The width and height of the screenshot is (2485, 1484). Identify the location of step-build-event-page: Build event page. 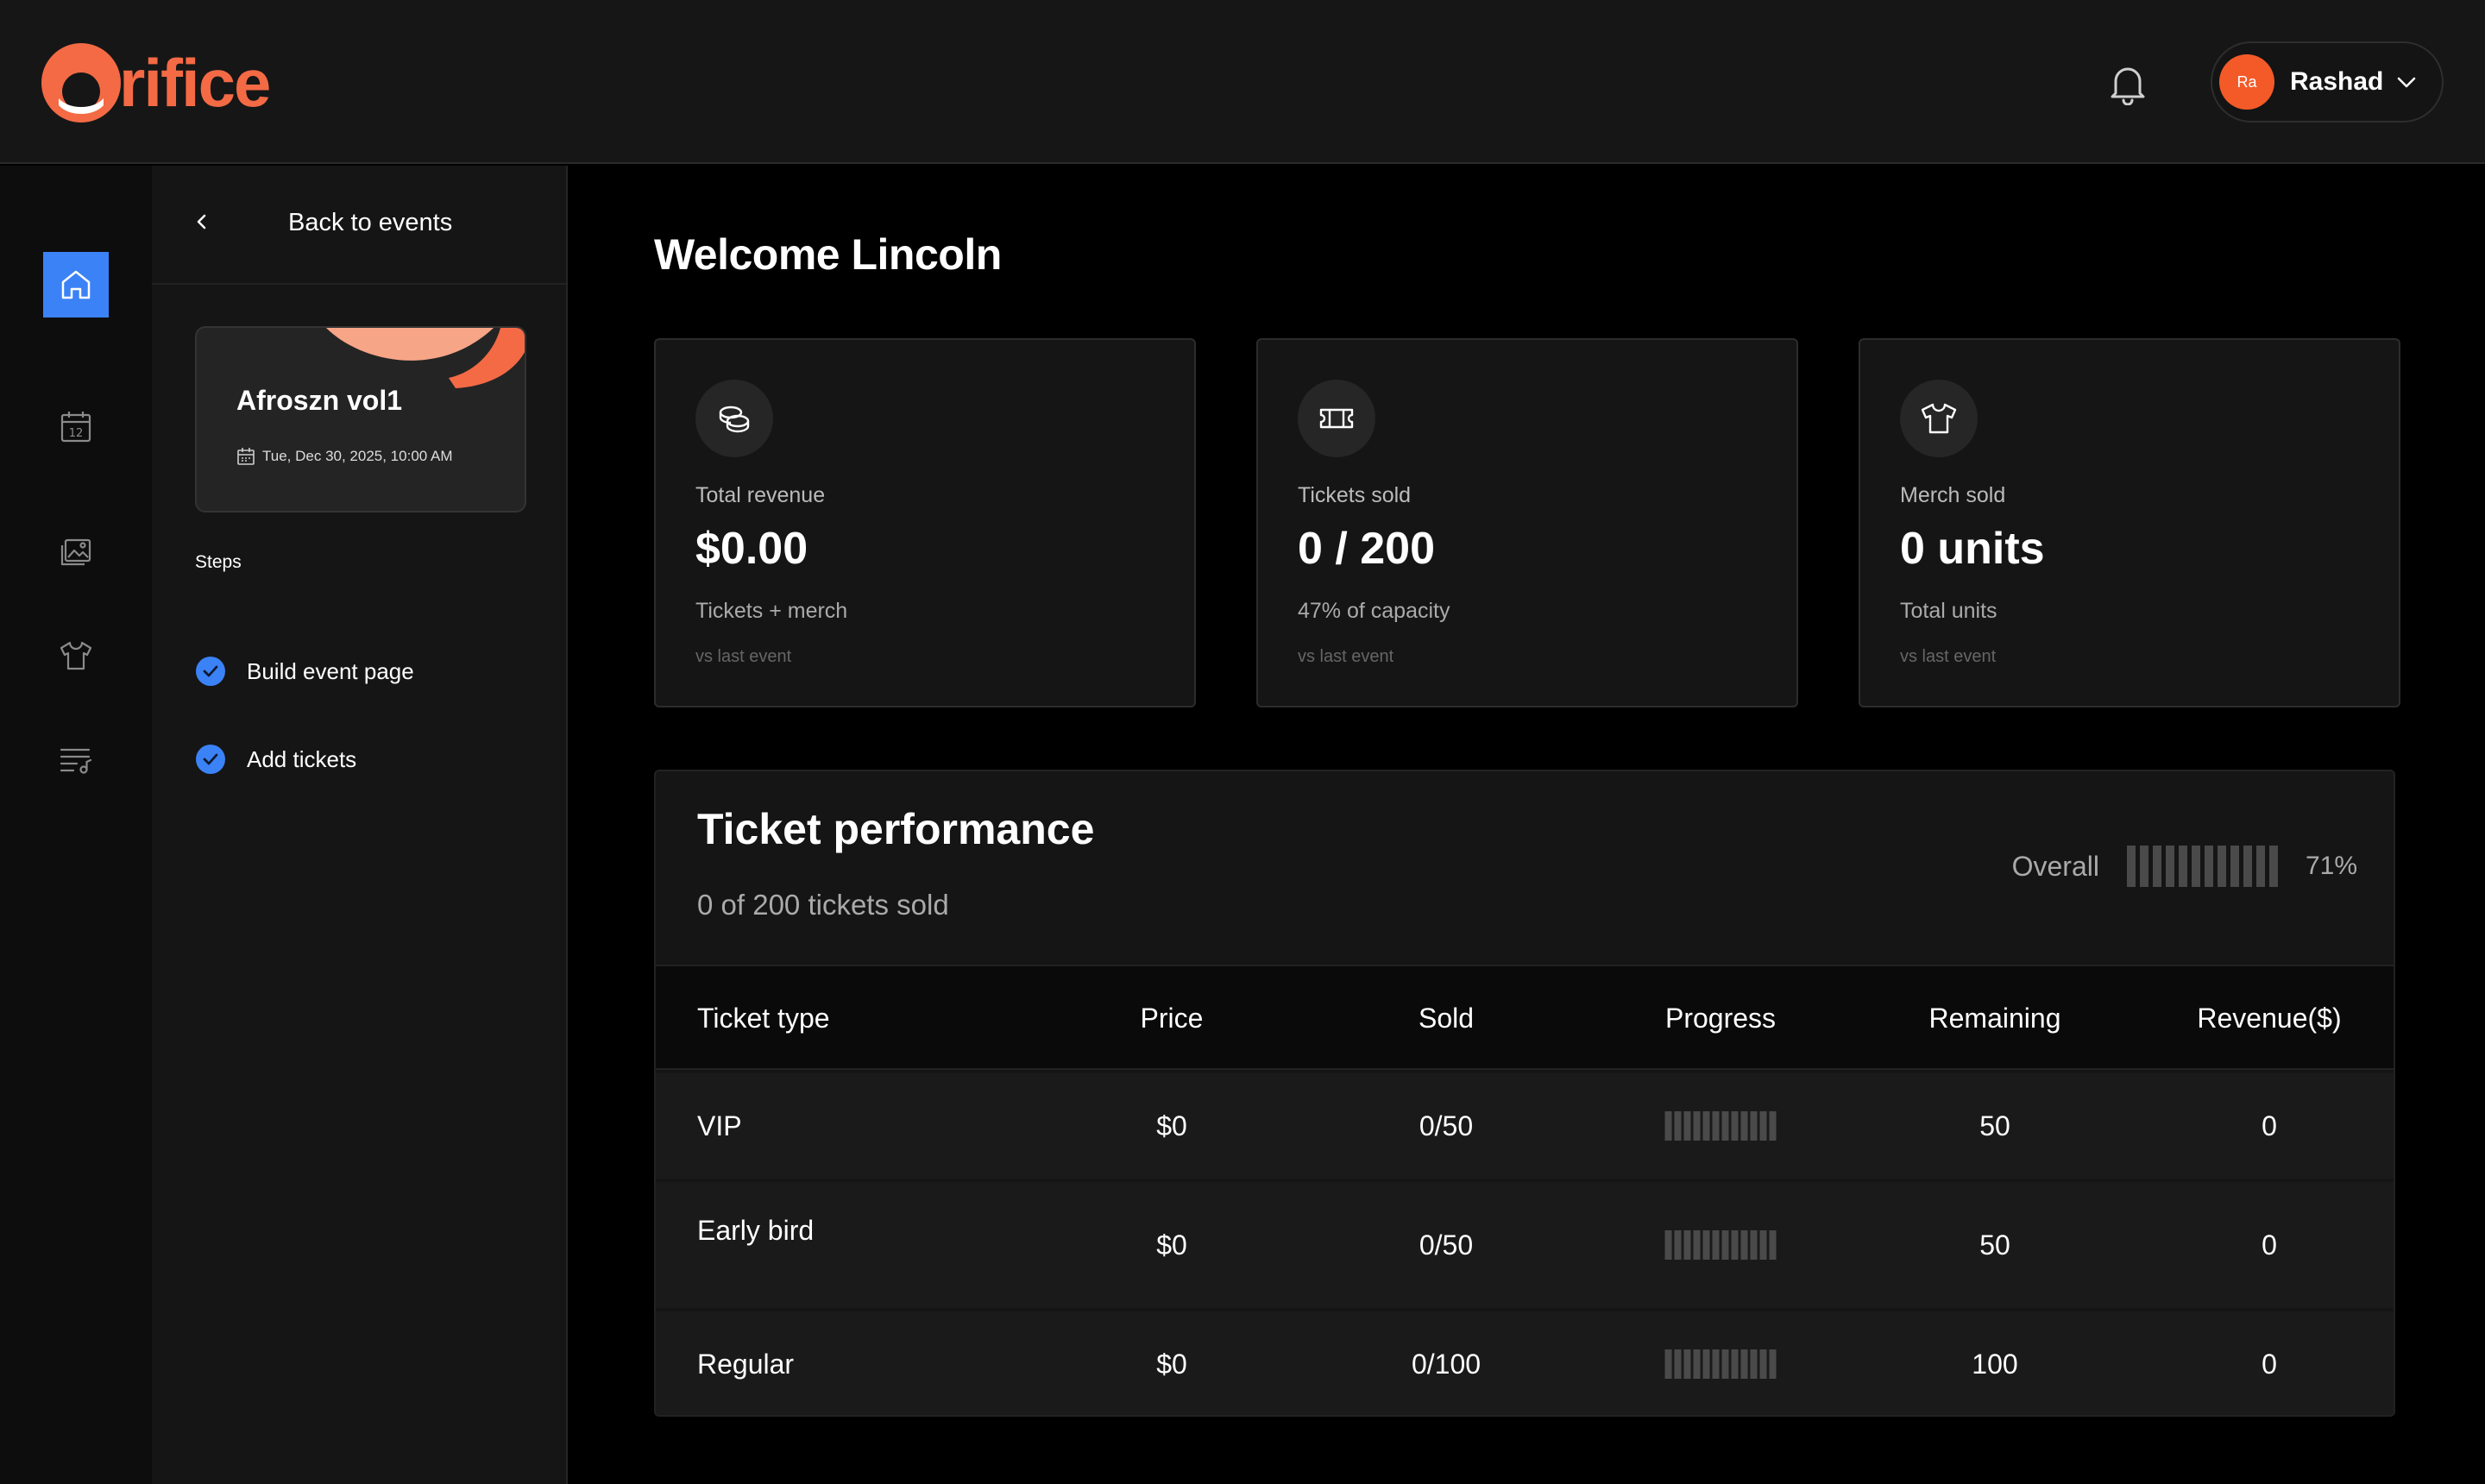
(304, 671).